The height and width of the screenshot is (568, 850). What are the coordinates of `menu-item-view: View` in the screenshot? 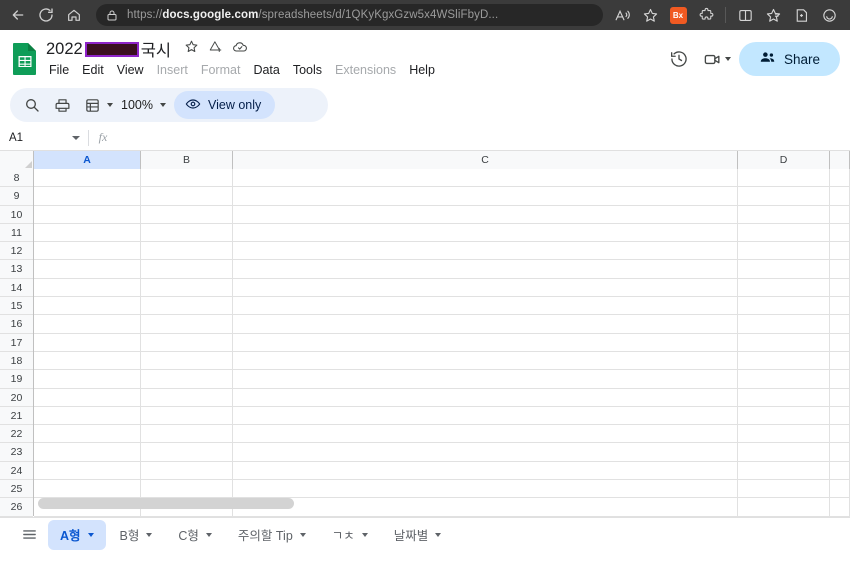 It's located at (130, 70).